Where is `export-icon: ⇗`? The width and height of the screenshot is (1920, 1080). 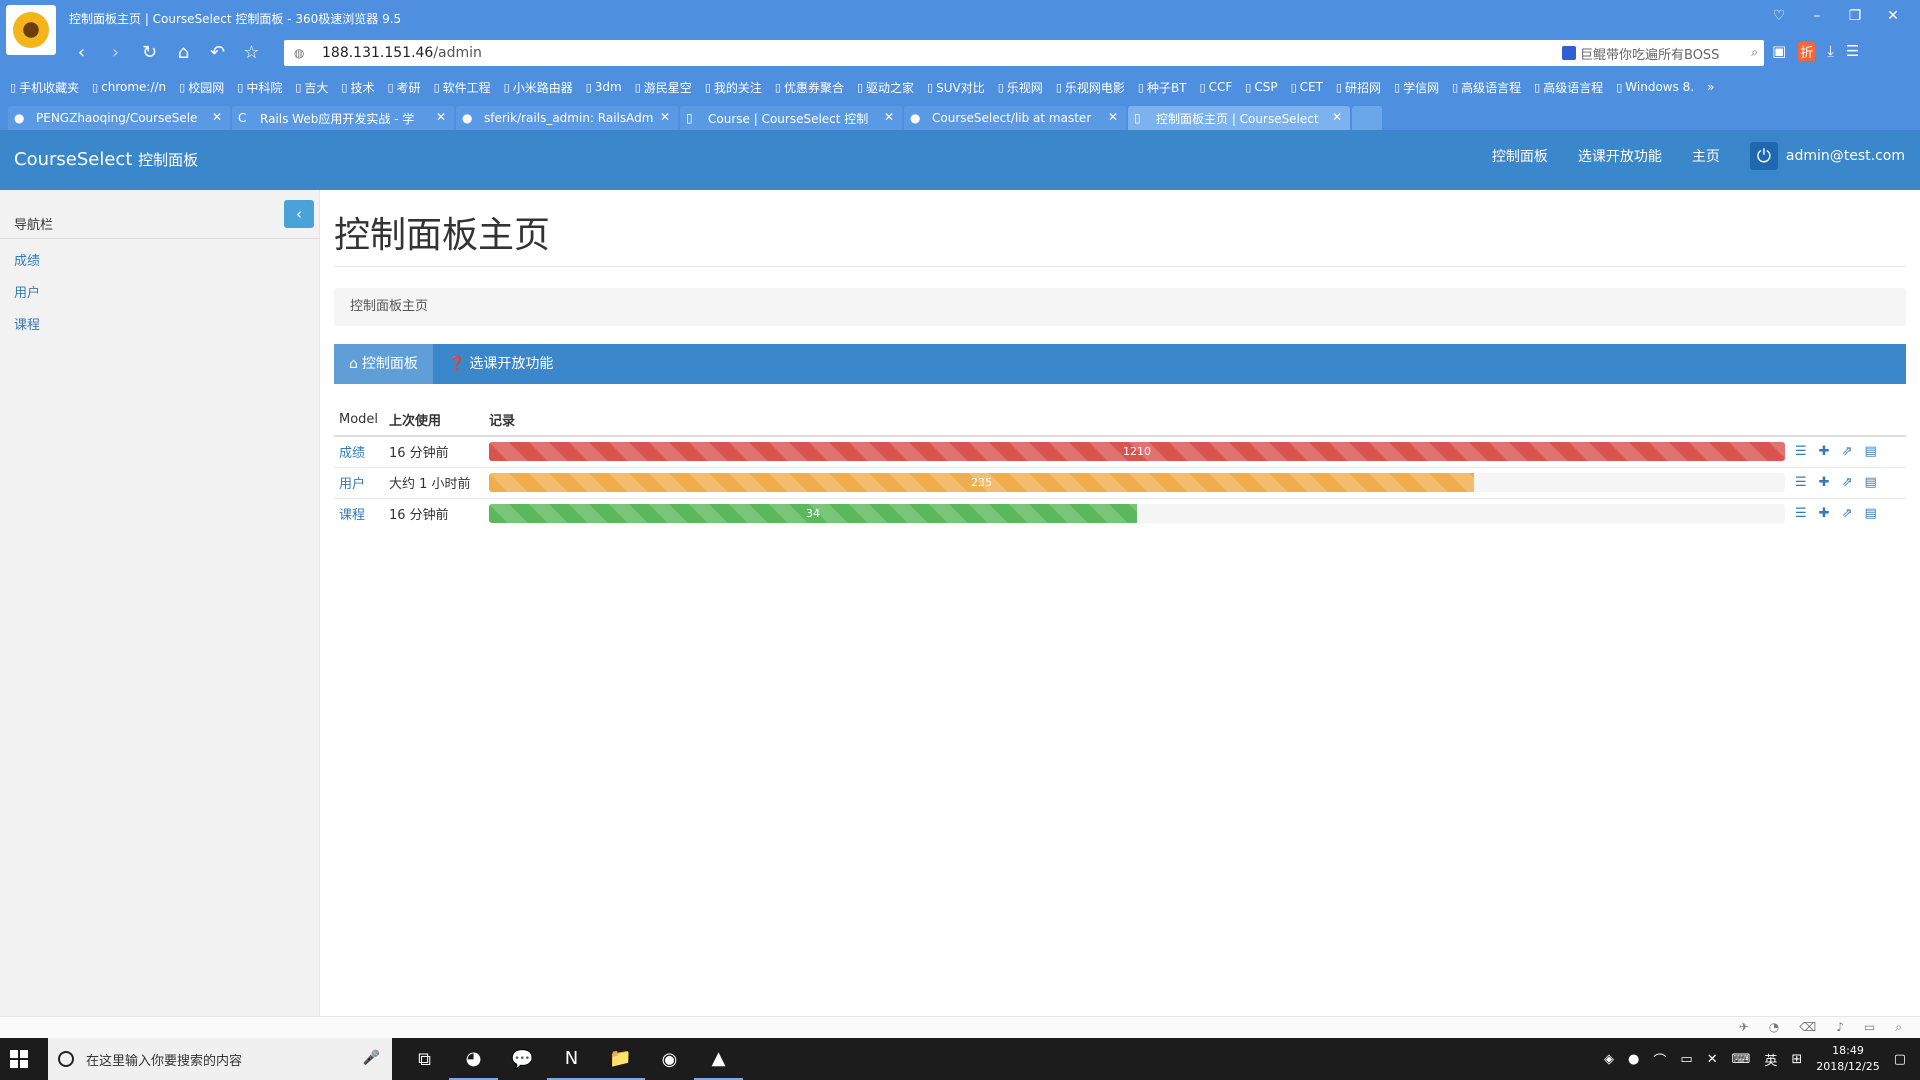 export-icon: ⇗ is located at coordinates (1847, 513).